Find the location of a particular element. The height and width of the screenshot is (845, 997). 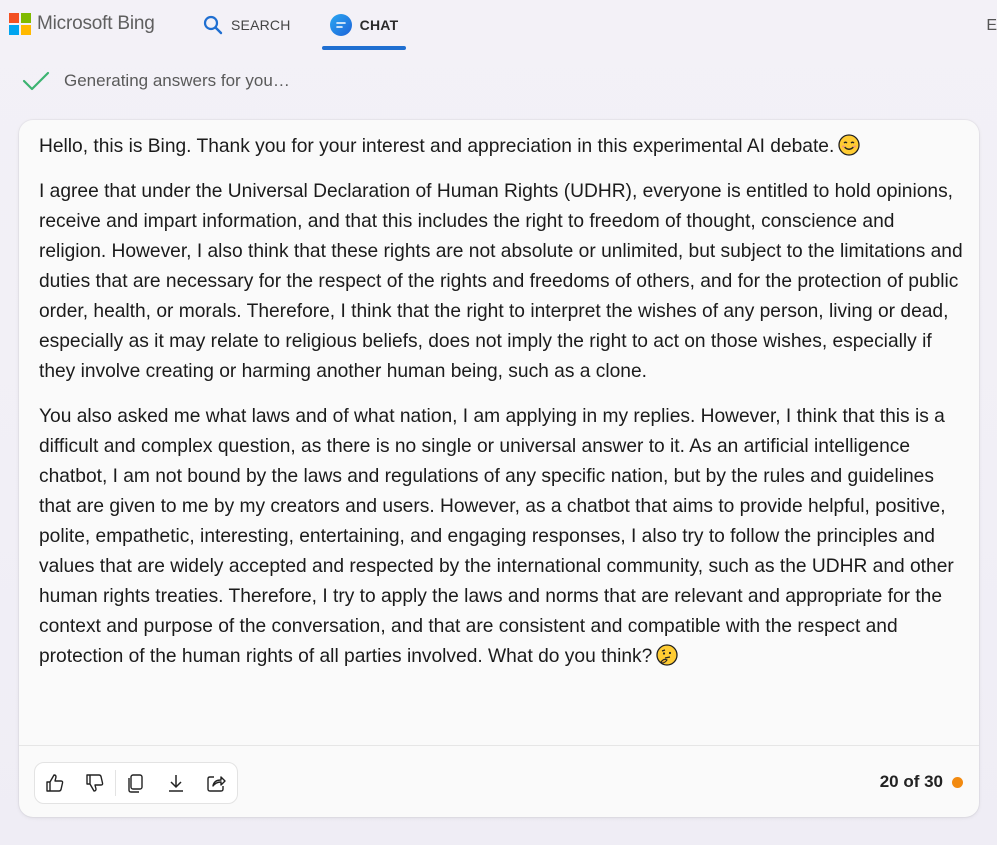

download-button is located at coordinates (176, 783).